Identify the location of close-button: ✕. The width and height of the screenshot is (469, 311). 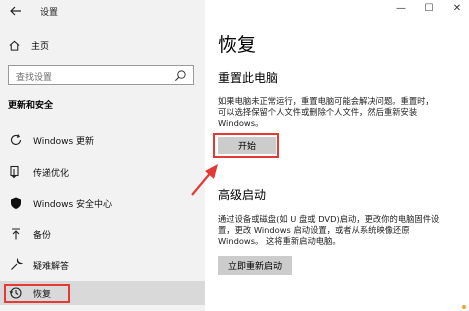
(457, 8).